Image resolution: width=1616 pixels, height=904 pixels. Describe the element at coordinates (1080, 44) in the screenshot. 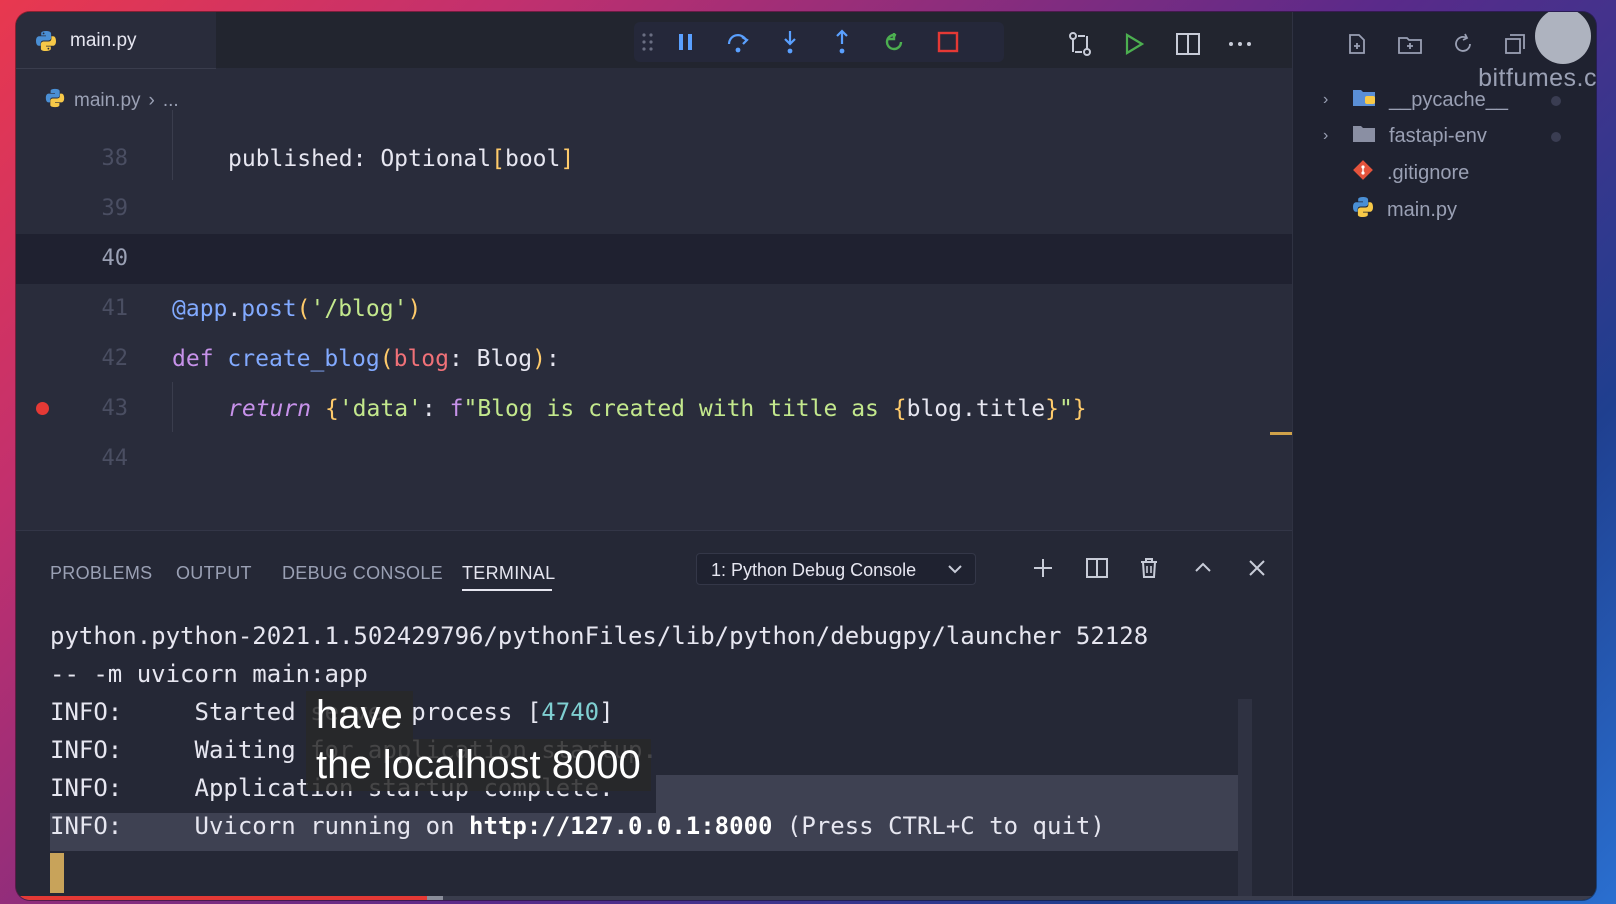

I see `compare-changes-icon` at that location.